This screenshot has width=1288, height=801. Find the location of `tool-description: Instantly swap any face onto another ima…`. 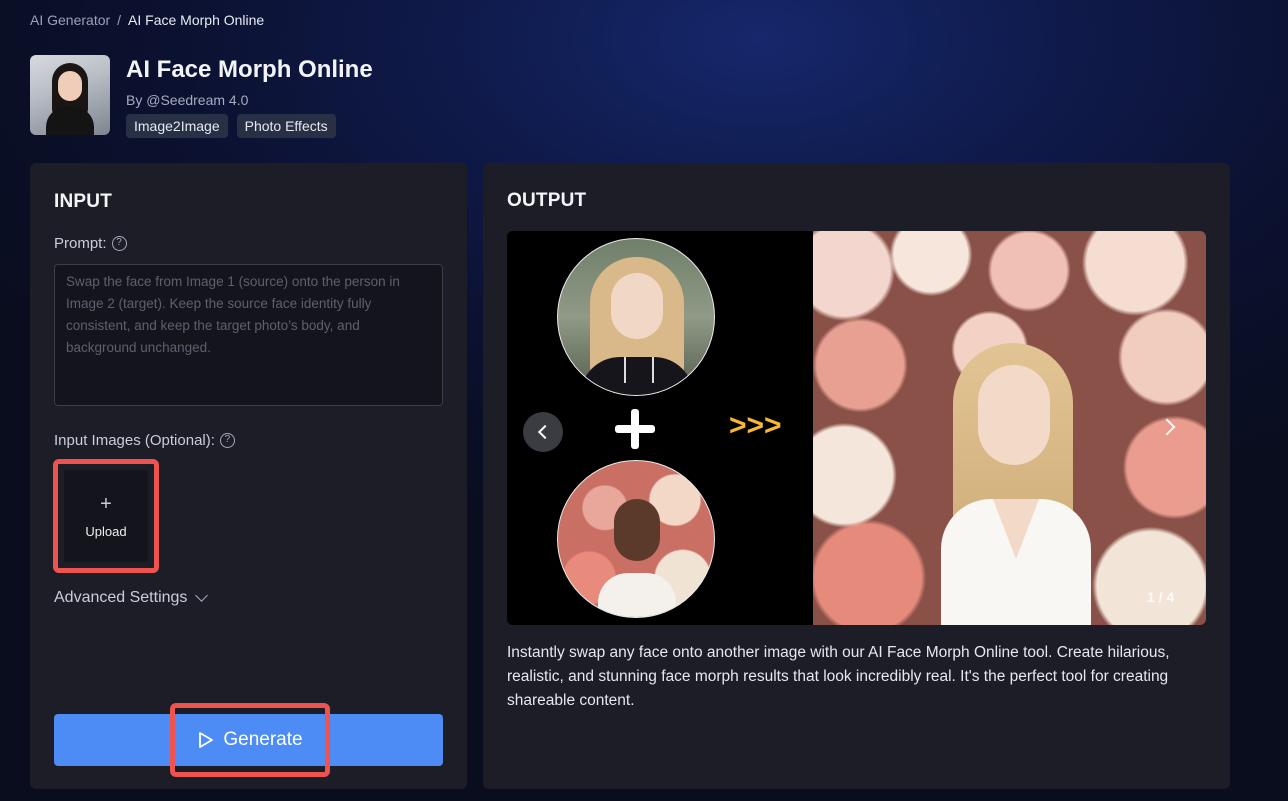

tool-description: Instantly swap any face onto another ima… is located at coordinates (838, 676).